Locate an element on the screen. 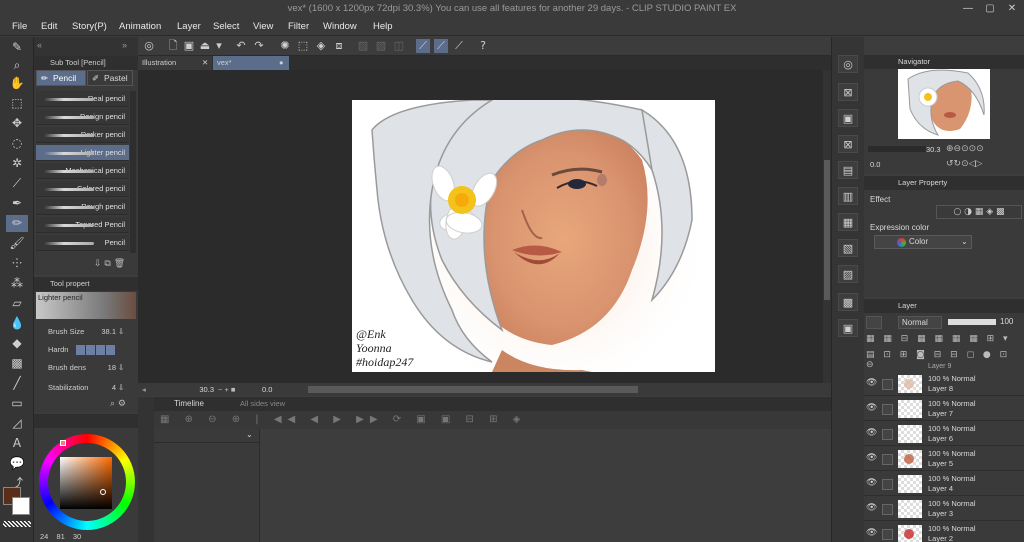 This screenshot has height=542, width=1024. hardness-slider is located at coordinates (96, 350).